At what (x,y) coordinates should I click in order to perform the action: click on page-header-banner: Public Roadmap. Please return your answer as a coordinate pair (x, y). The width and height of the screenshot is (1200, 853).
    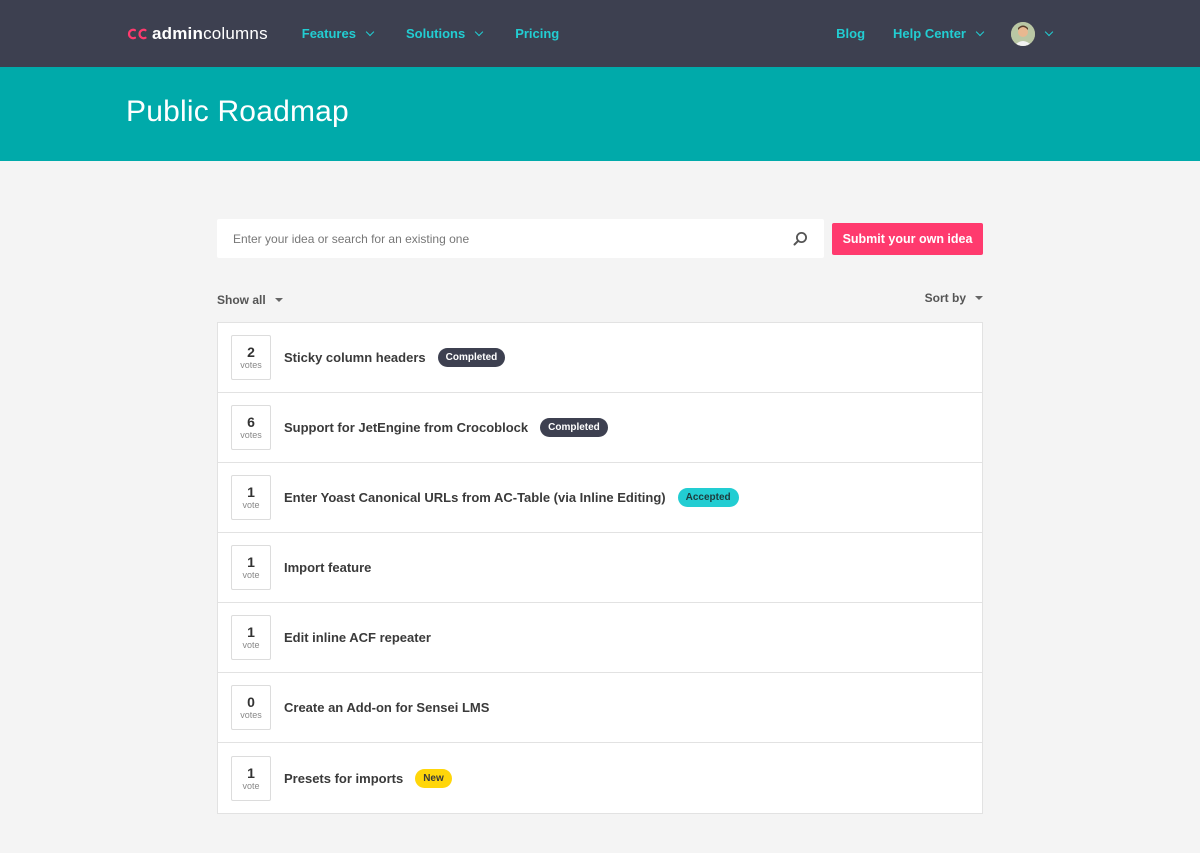
    Looking at the image, I should click on (600, 114).